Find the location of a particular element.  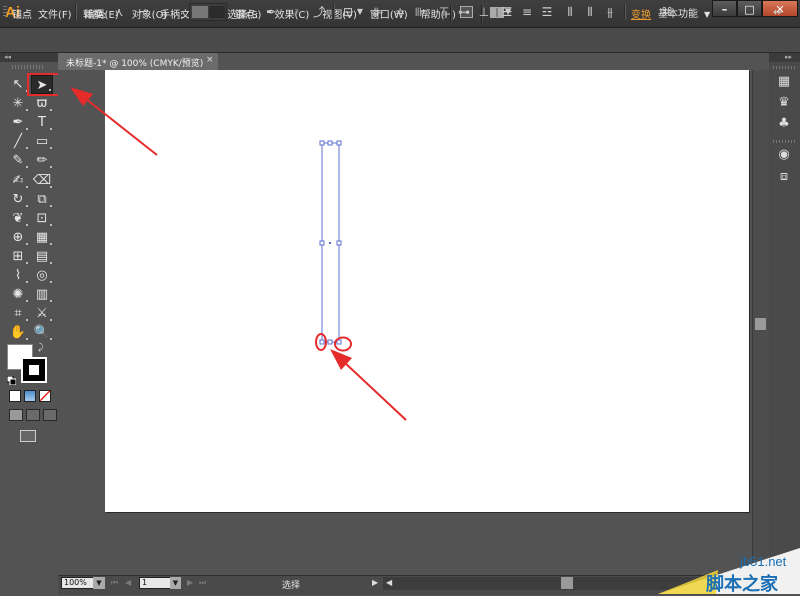

hand-tool-icon: ✋ is located at coordinates (18, 332).